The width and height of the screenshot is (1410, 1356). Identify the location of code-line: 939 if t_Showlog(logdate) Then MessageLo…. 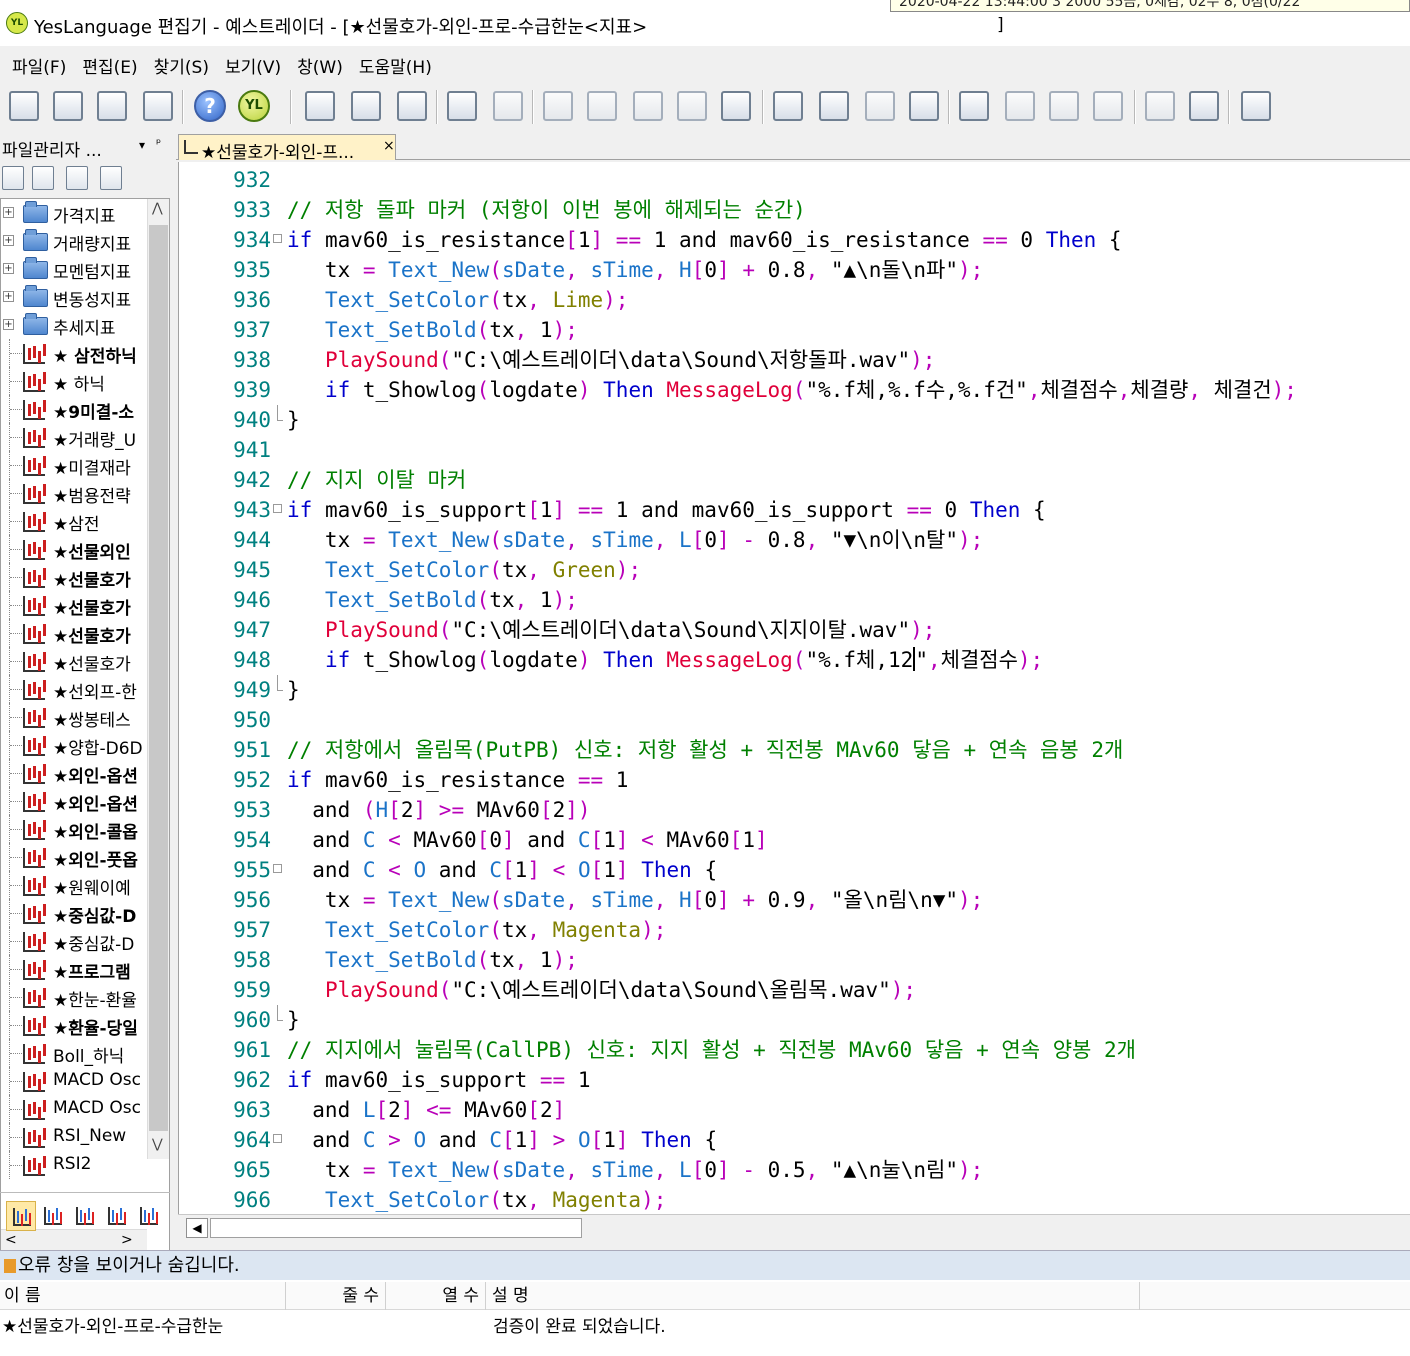
(794, 390).